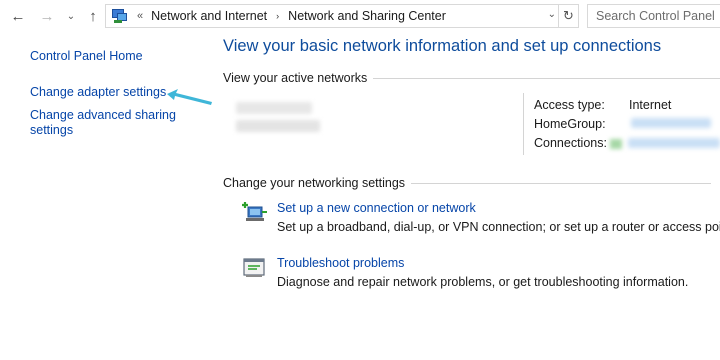 This screenshot has width=720, height=360. What do you see at coordinates (376, 208) in the screenshot?
I see `setup-new-connection-link: Set up a new connection or network` at bounding box center [376, 208].